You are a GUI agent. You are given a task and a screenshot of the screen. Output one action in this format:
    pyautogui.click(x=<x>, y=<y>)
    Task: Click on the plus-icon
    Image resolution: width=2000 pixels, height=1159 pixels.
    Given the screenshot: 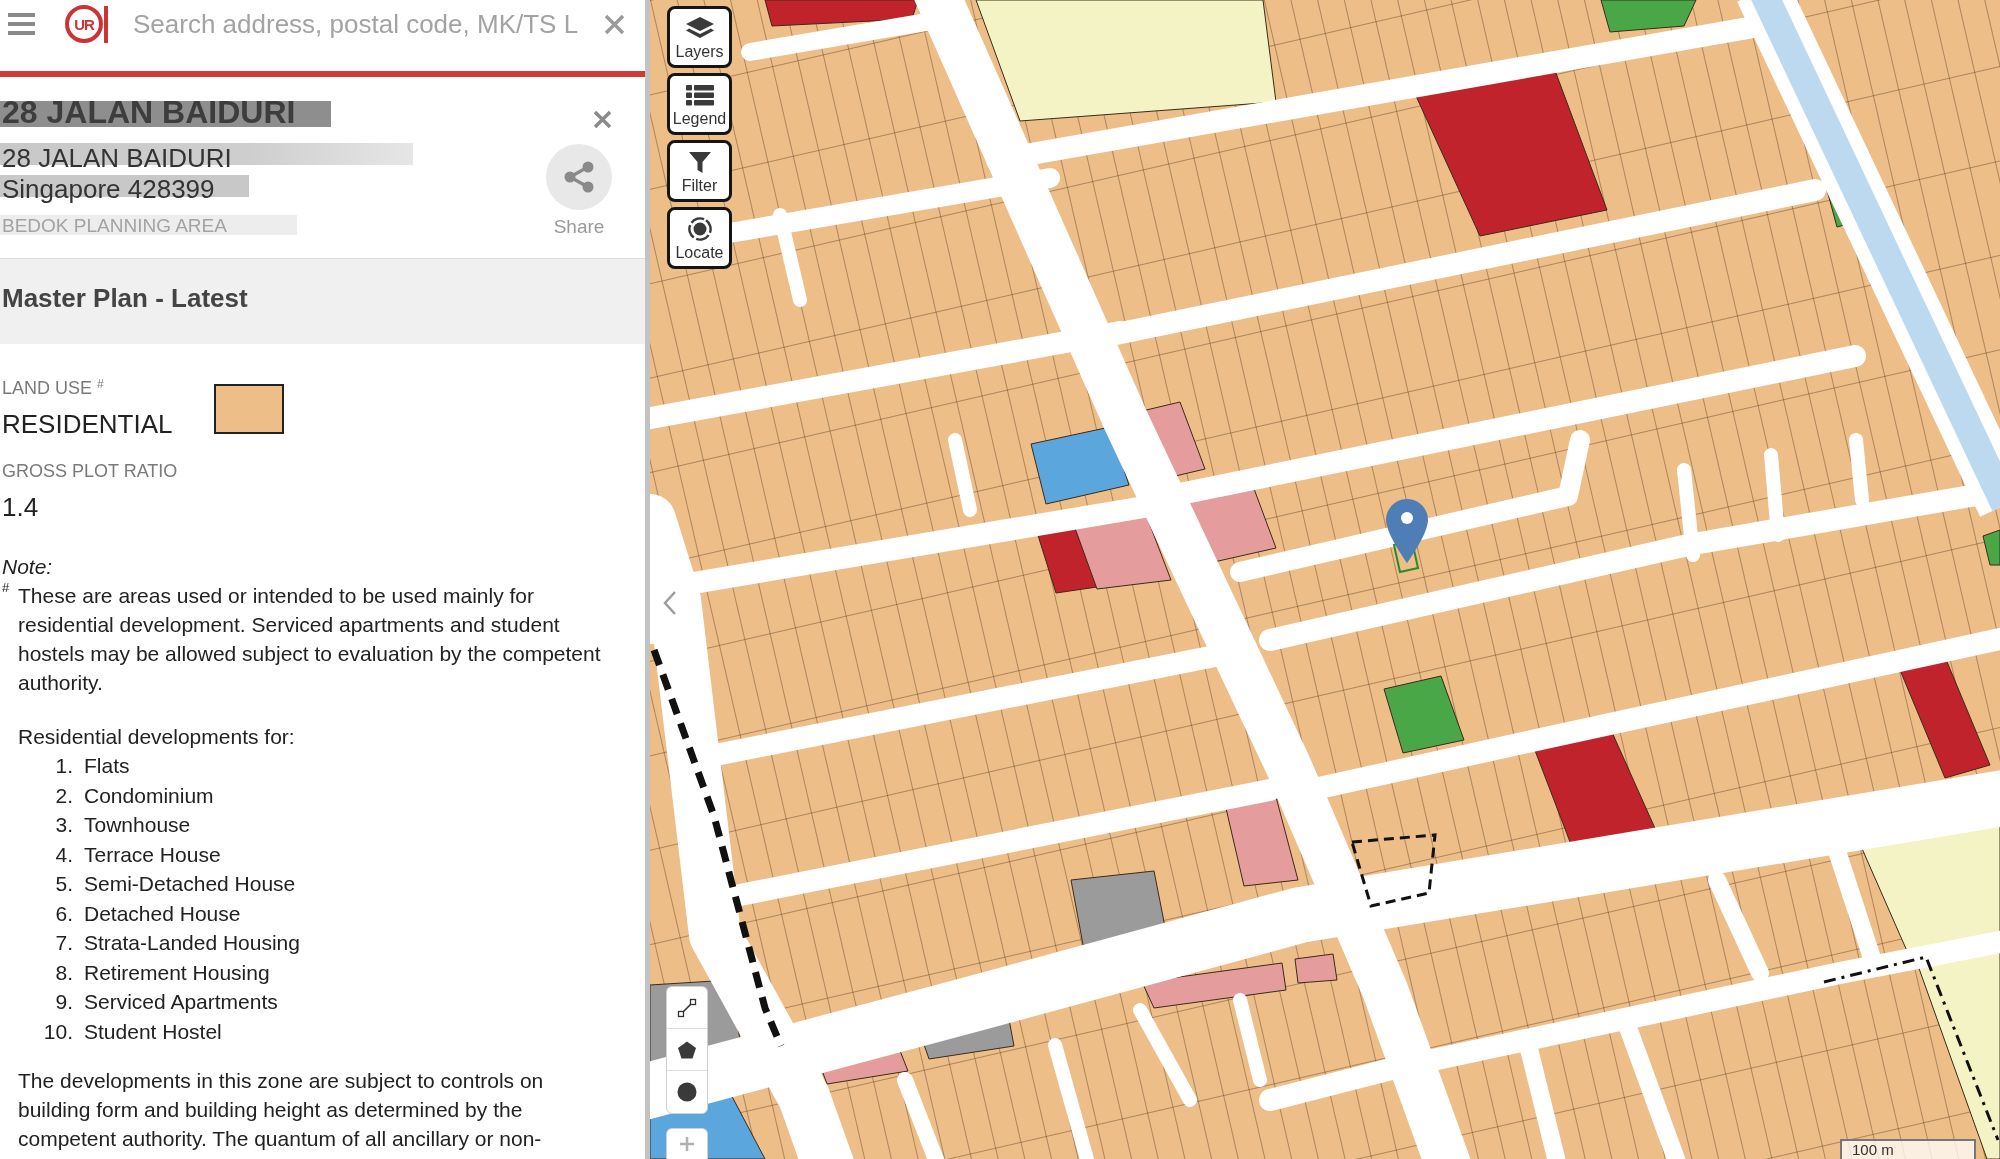 What is the action you would take?
    pyautogui.click(x=687, y=1144)
    